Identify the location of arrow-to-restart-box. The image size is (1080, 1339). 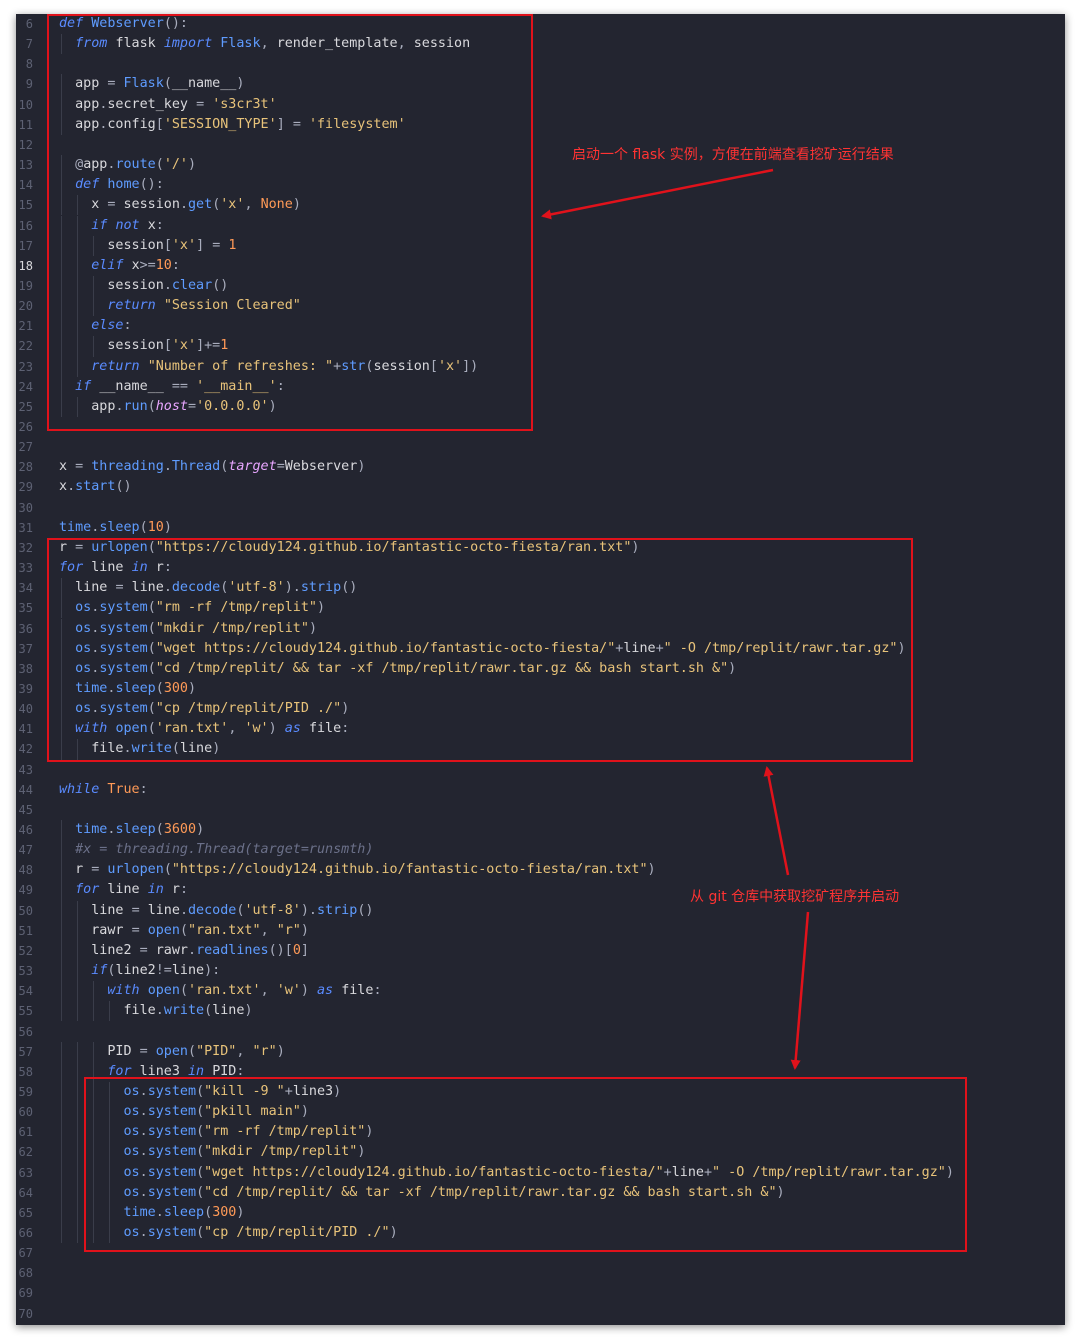
(800, 990).